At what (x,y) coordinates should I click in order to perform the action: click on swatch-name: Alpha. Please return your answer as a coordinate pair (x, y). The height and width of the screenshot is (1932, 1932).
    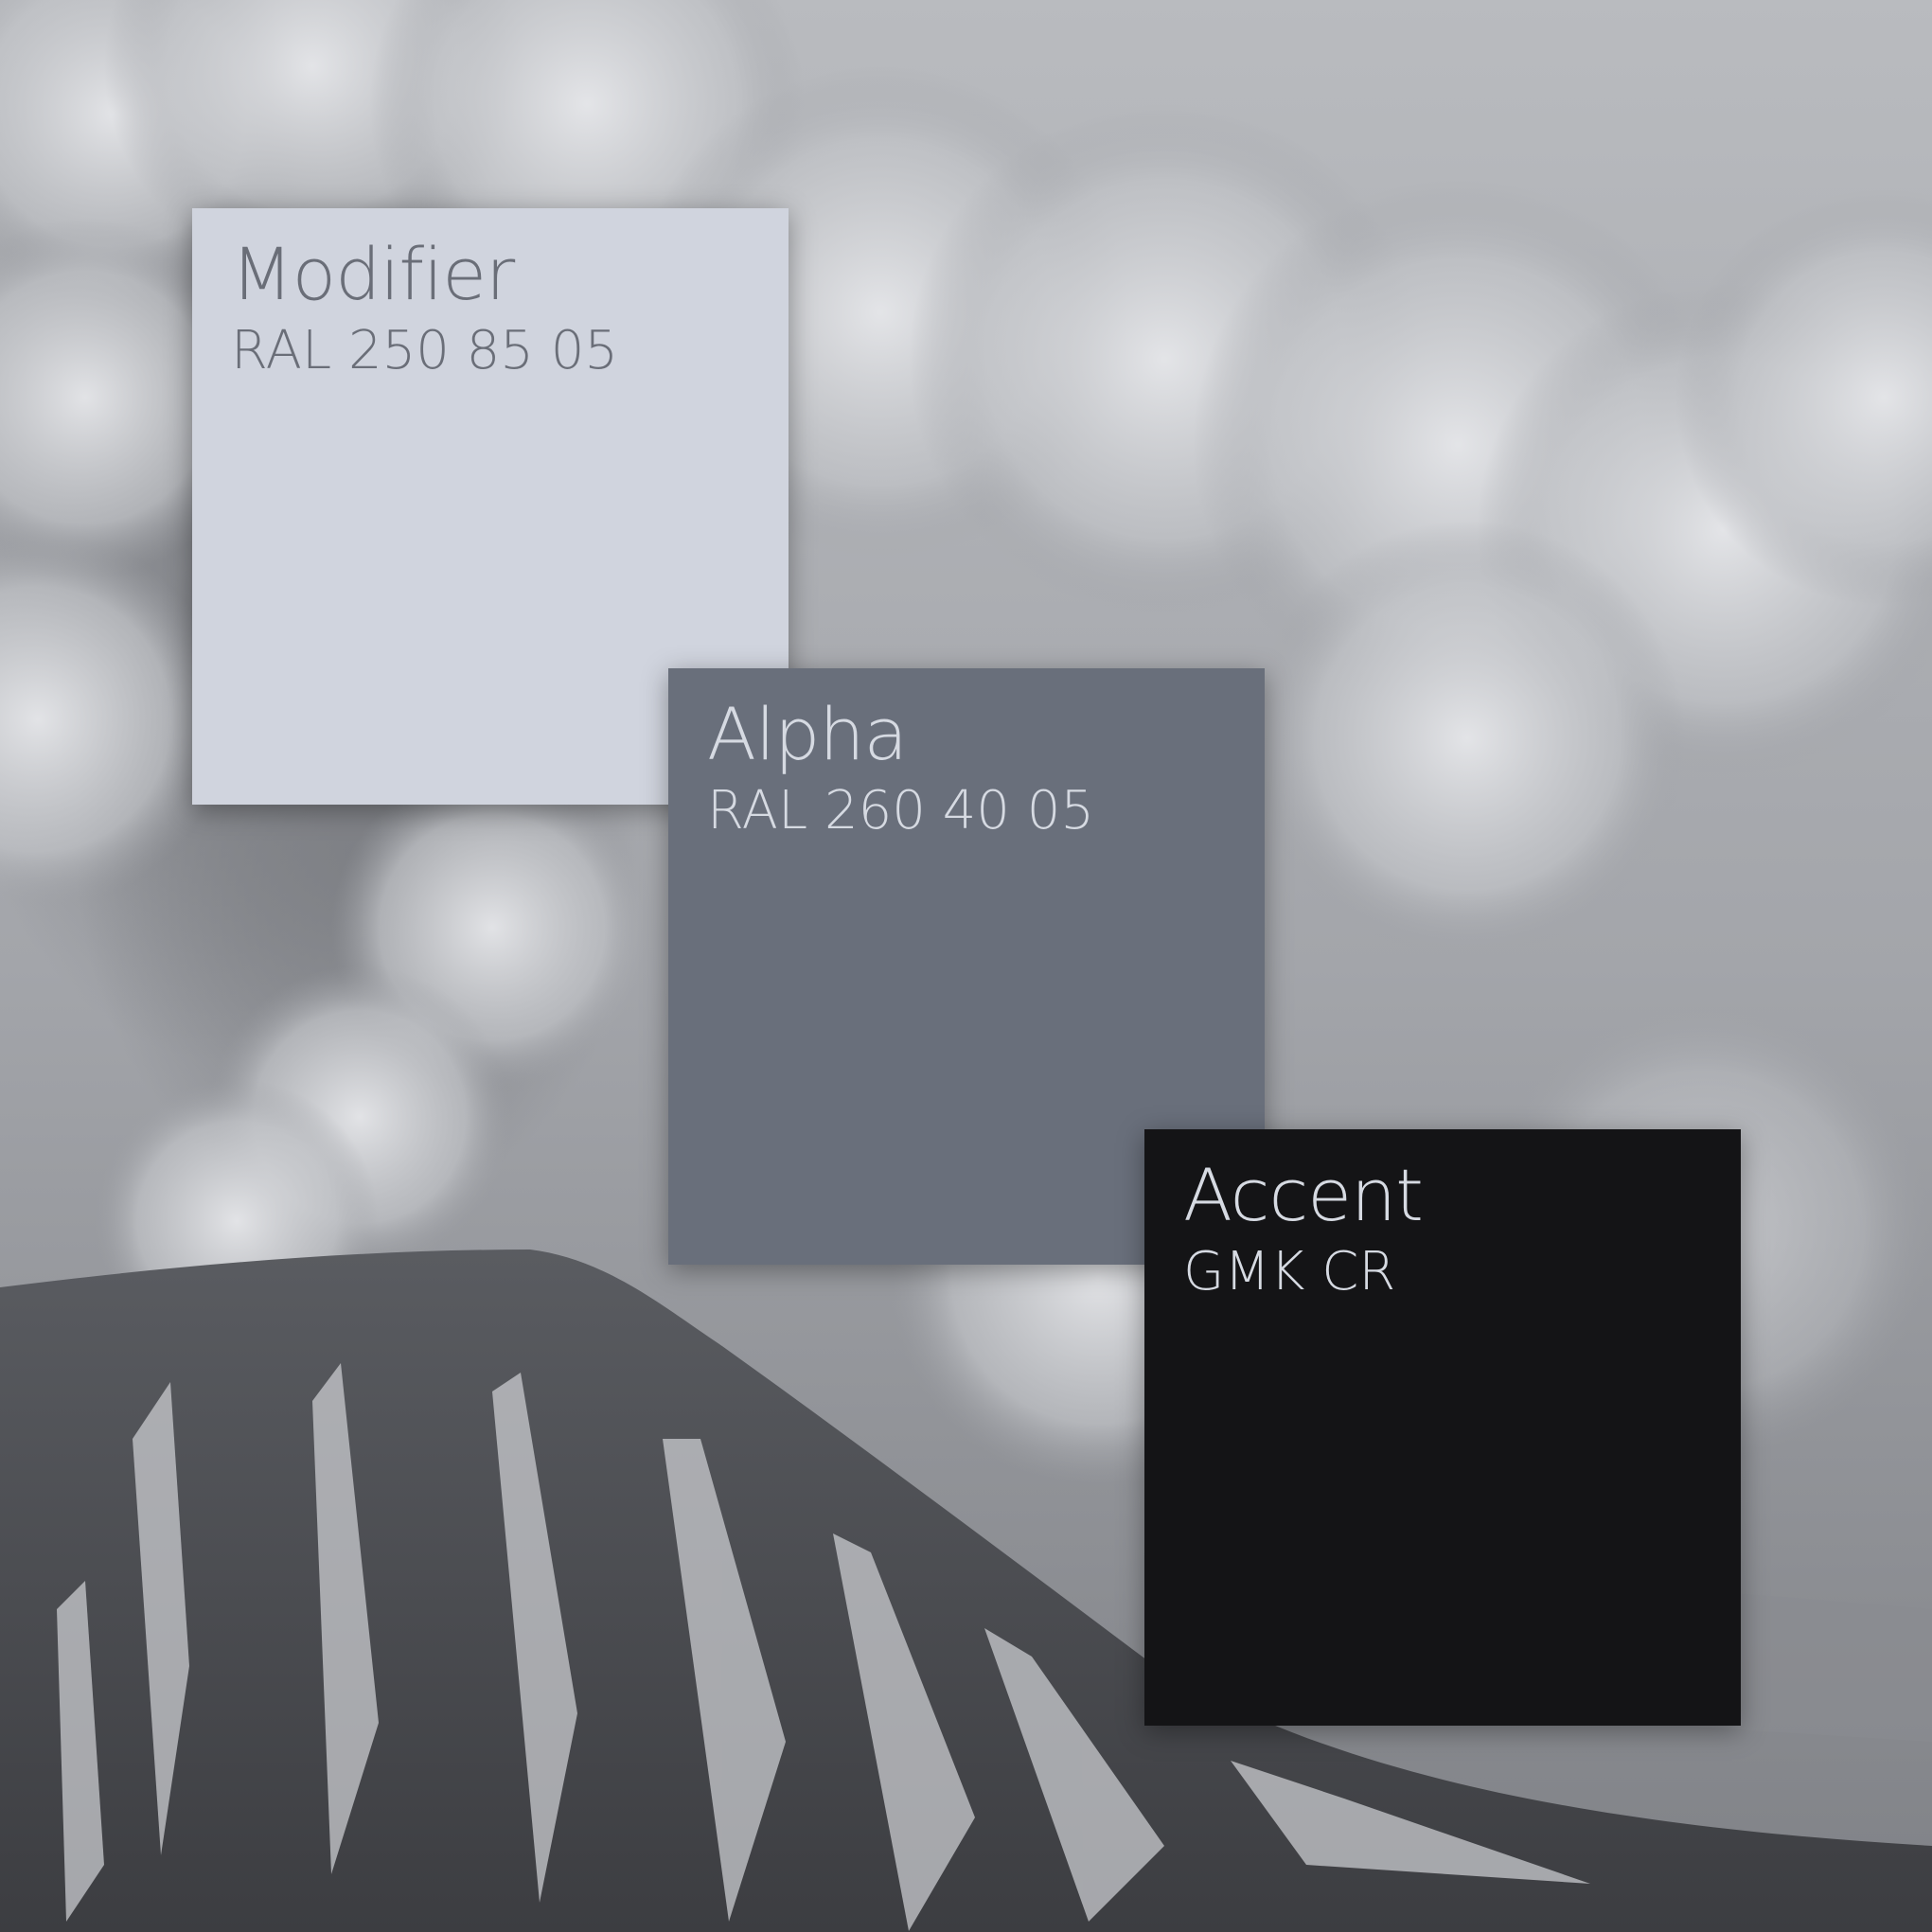
    Looking at the image, I should click on (807, 734).